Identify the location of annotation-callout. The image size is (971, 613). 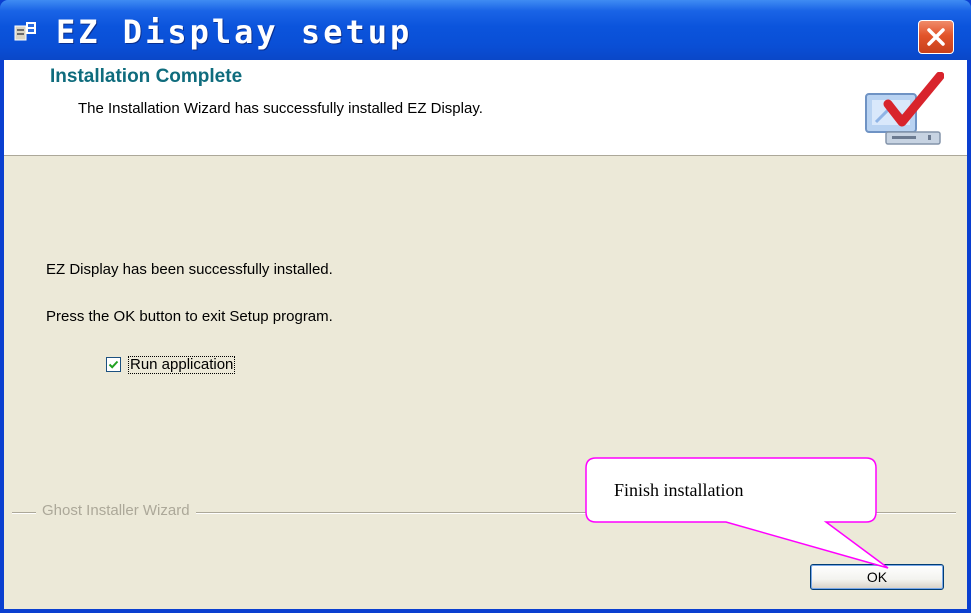
(737, 513).